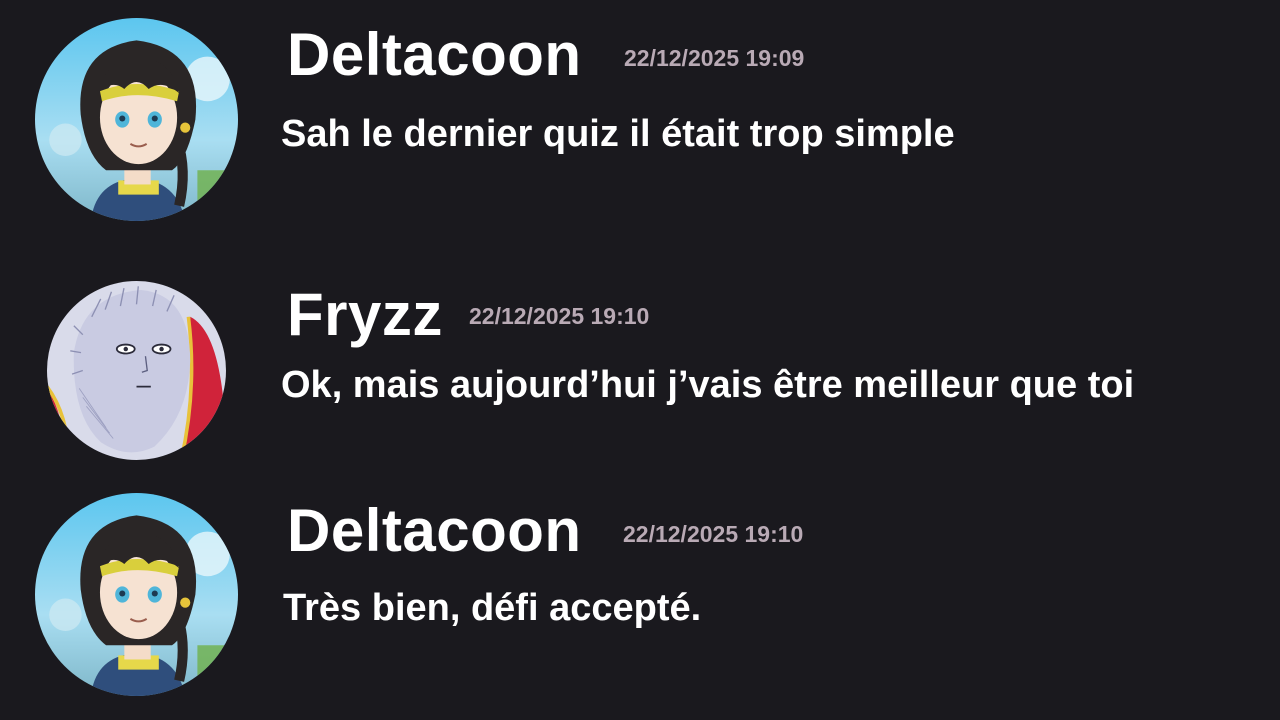 The width and height of the screenshot is (1280, 720). I want to click on message-timestamp: 22/12/2025 19:09, so click(714, 58).